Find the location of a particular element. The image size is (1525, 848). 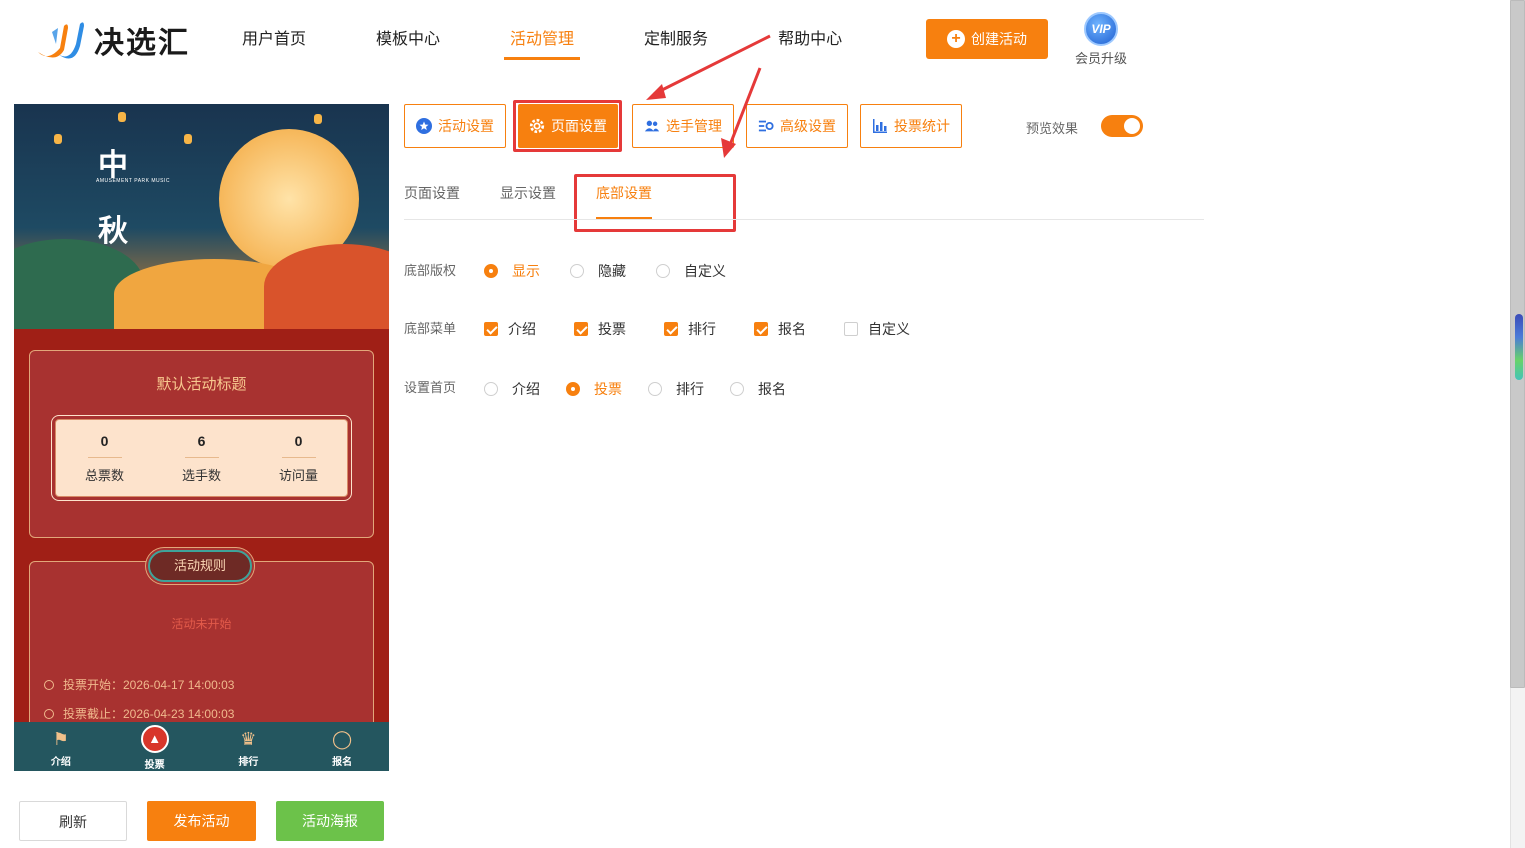

banner-image: 中 秋 AMUSEMENT PARK MUSIC is located at coordinates (201, 216).